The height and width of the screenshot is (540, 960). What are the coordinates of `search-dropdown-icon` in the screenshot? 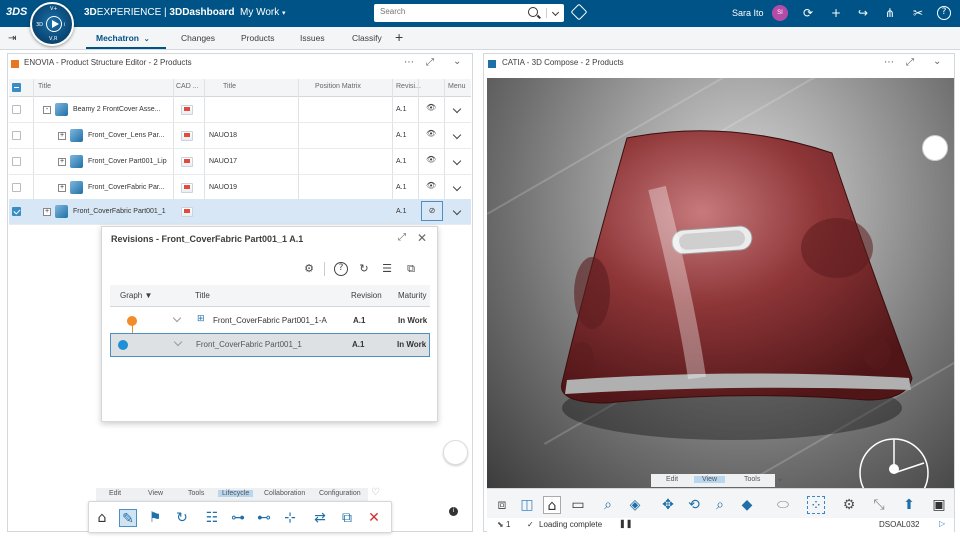 It's located at (552, 13).